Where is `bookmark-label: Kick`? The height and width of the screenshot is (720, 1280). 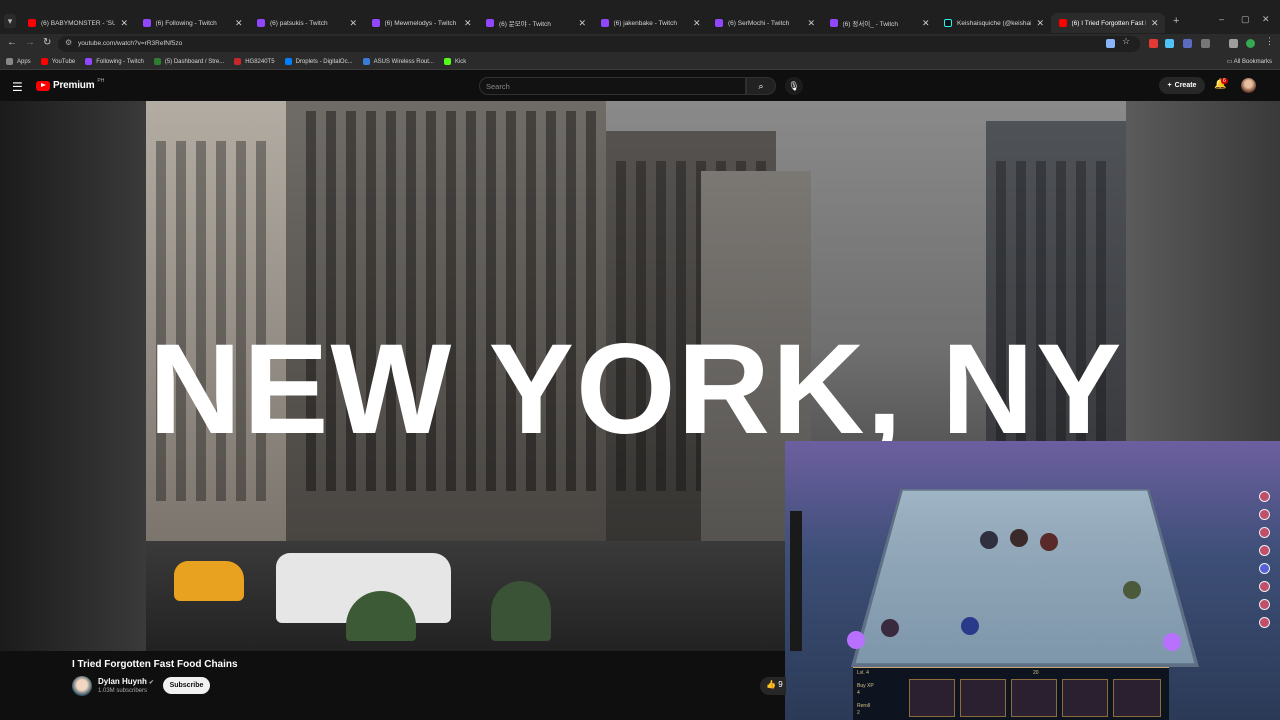
bookmark-label: Kick is located at coordinates (460, 61).